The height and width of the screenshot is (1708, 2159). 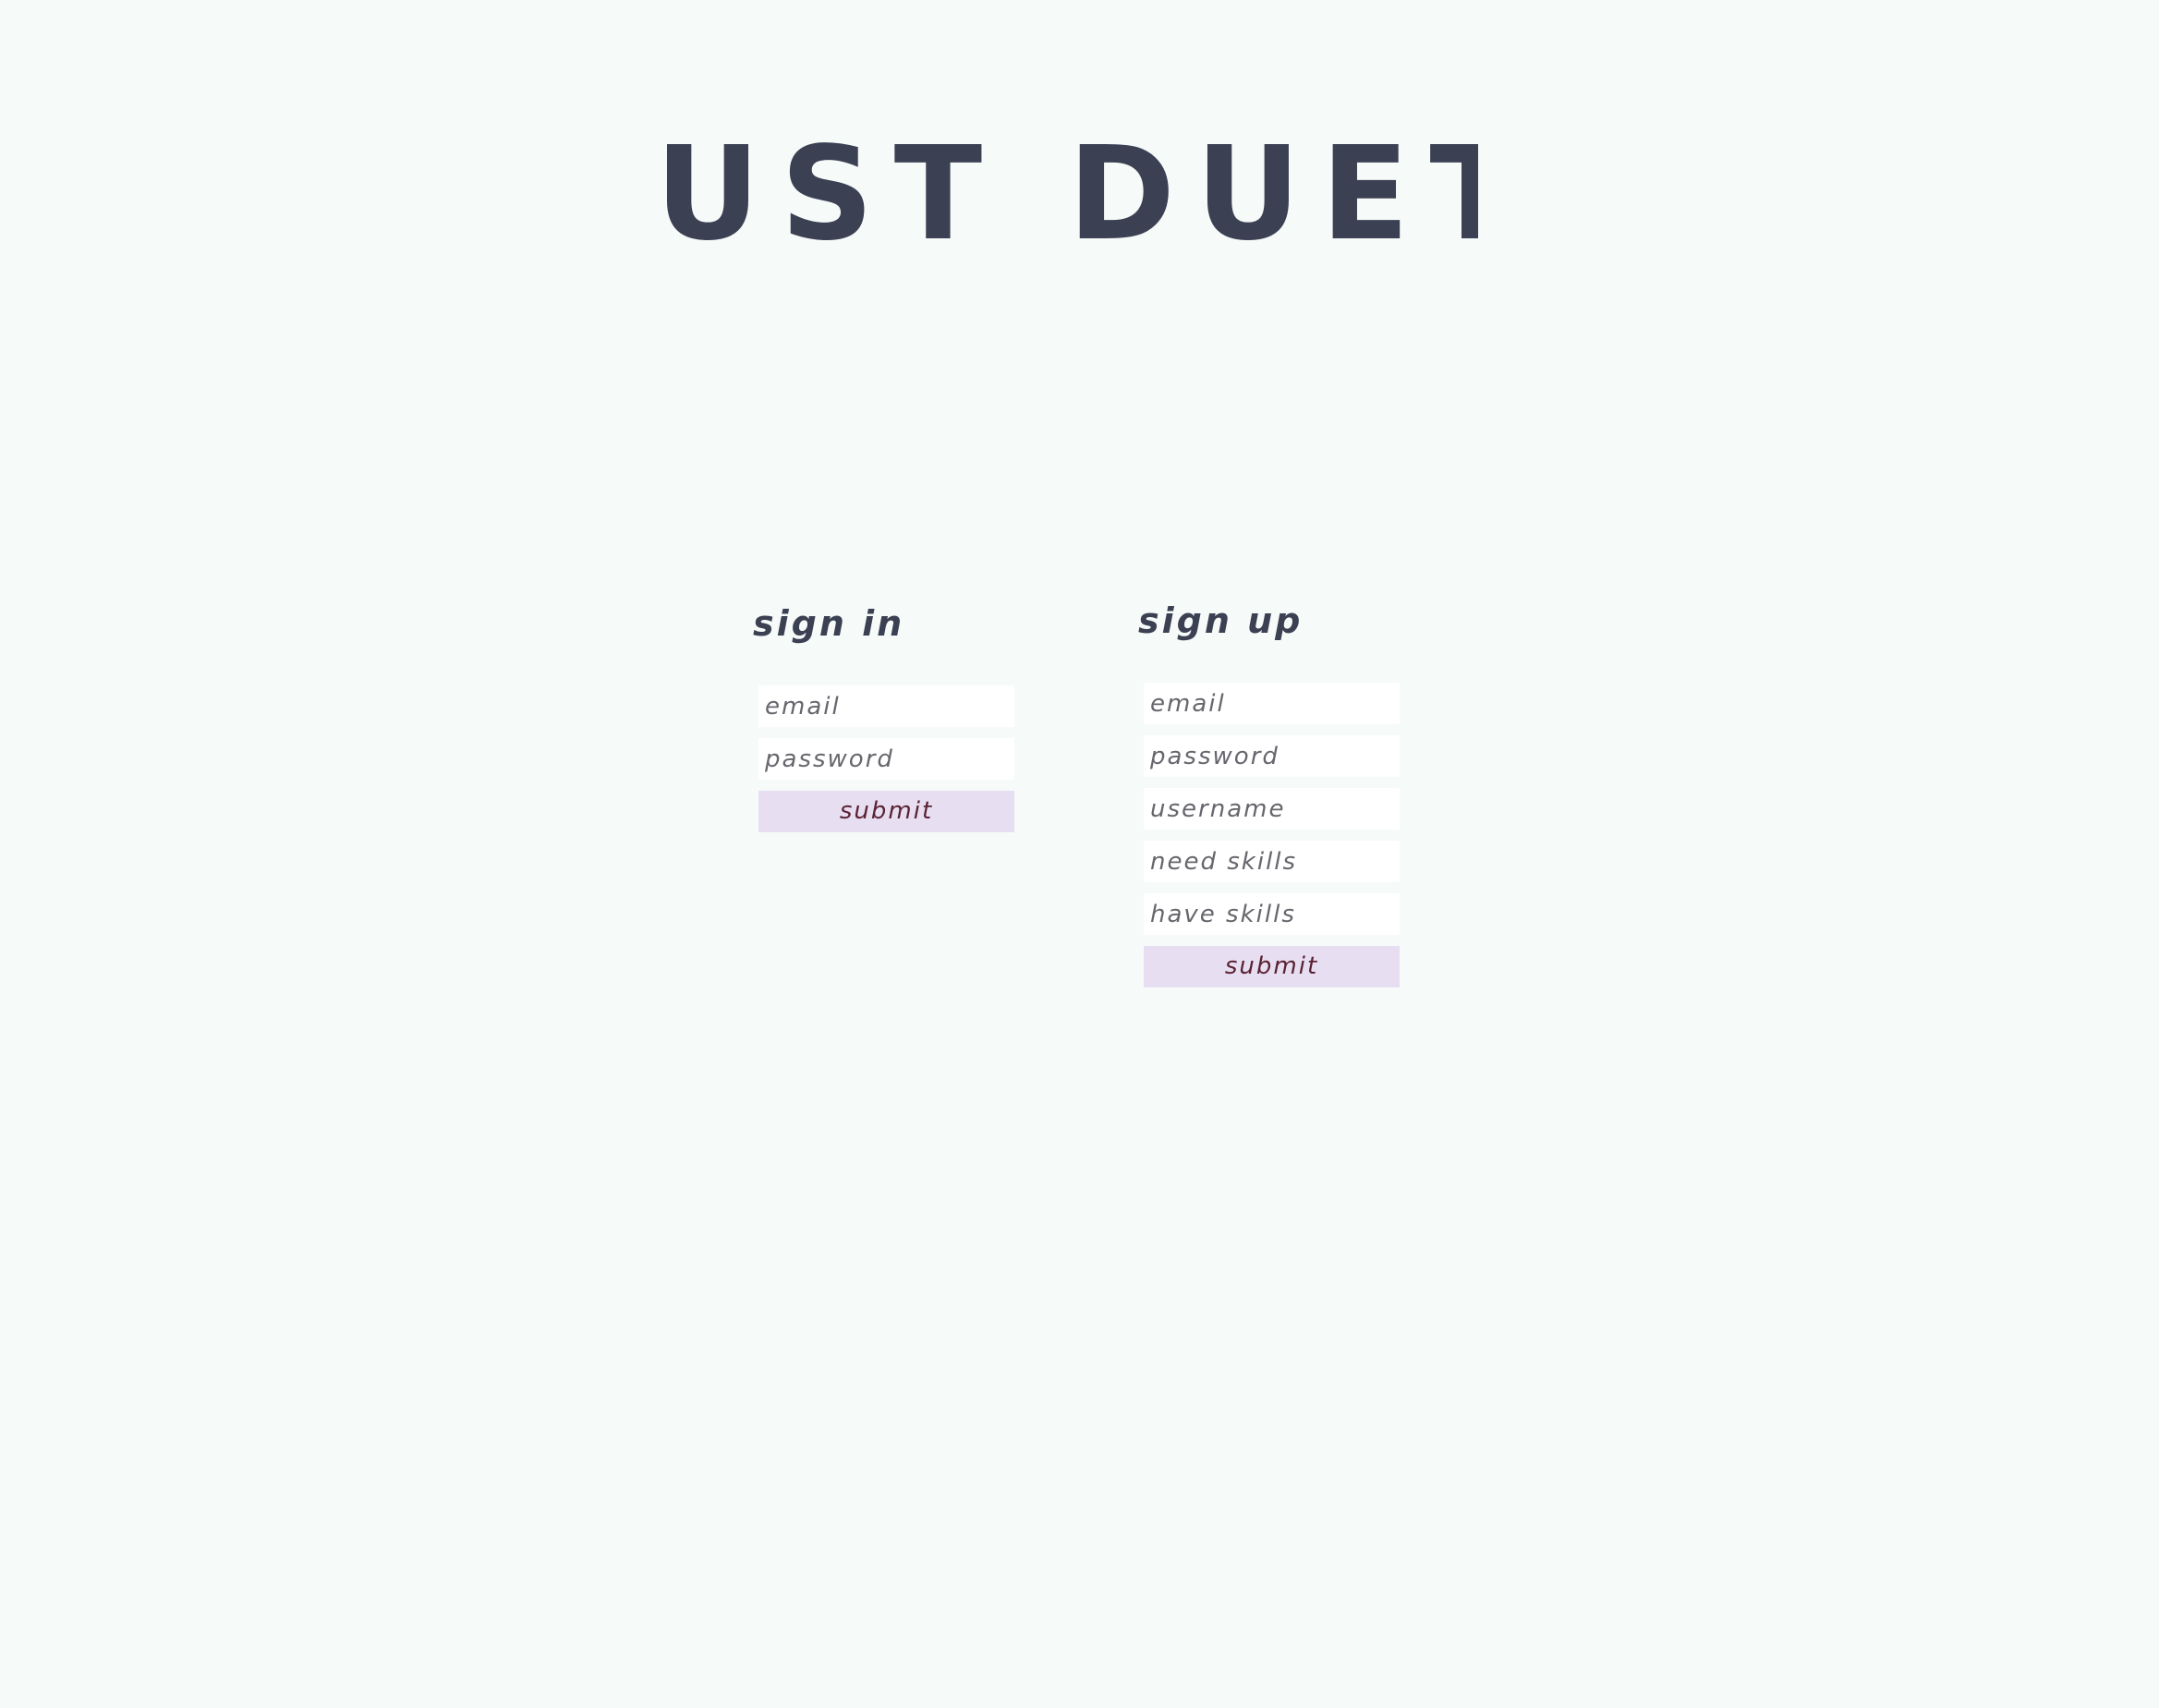 I want to click on sign-up-title: sign up, so click(x=1221, y=620).